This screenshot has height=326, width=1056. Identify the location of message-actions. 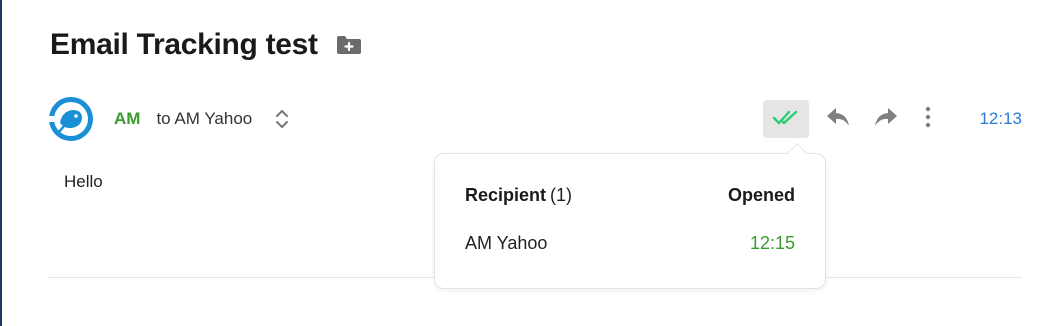
(852, 119).